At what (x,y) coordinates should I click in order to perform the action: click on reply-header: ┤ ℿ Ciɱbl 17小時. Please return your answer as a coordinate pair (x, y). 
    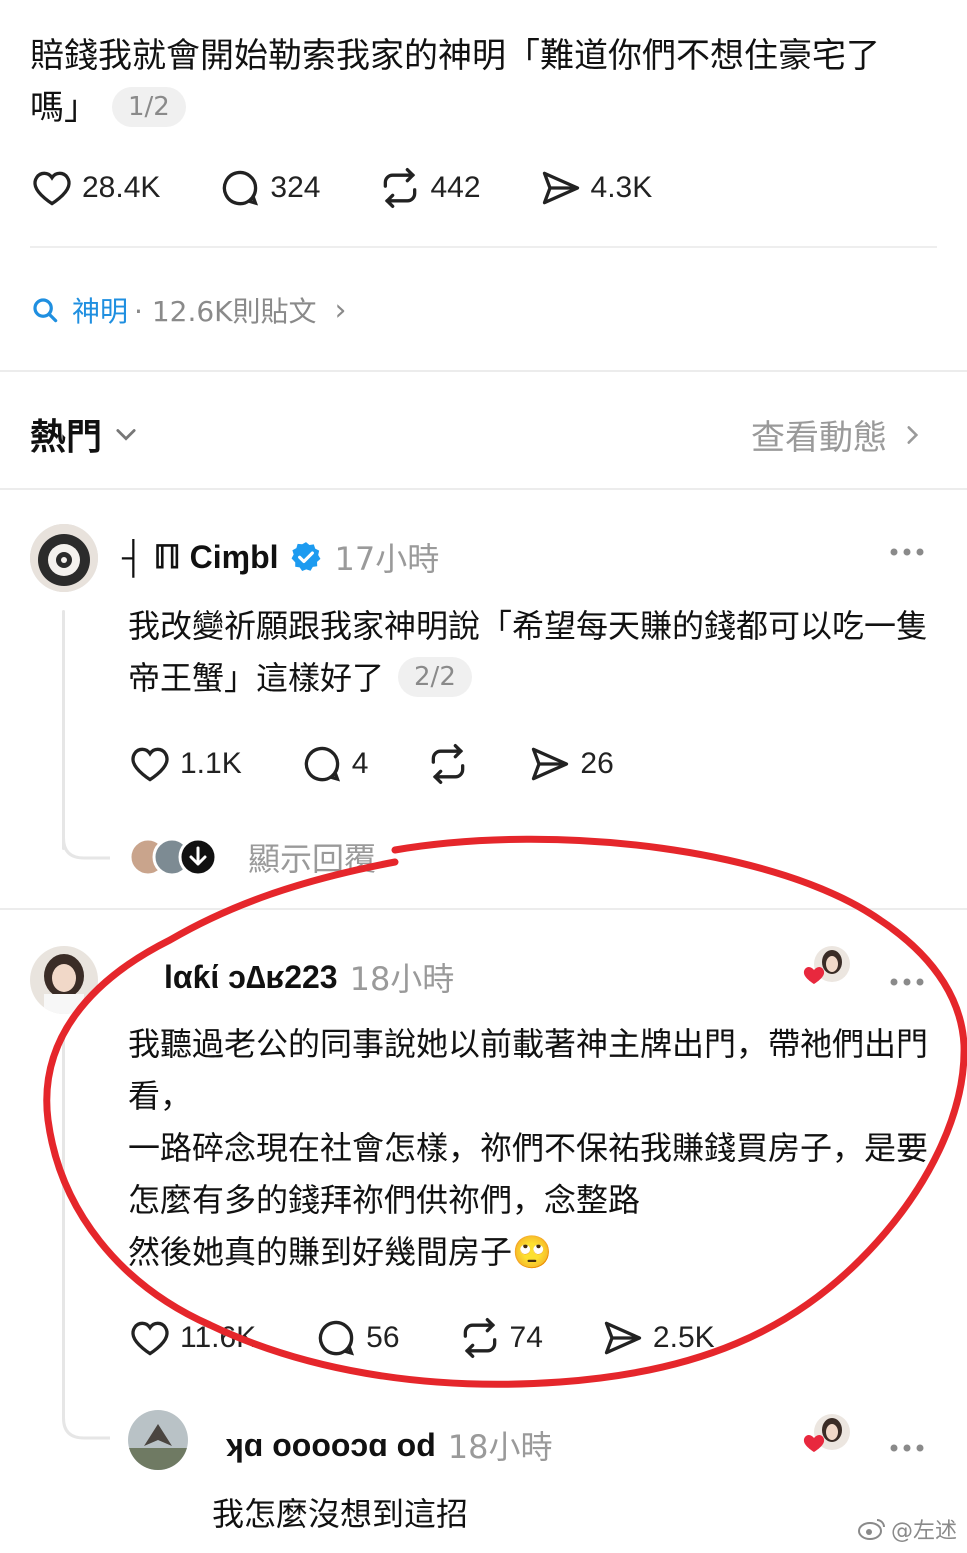
    Looking at the image, I should click on (280, 557).